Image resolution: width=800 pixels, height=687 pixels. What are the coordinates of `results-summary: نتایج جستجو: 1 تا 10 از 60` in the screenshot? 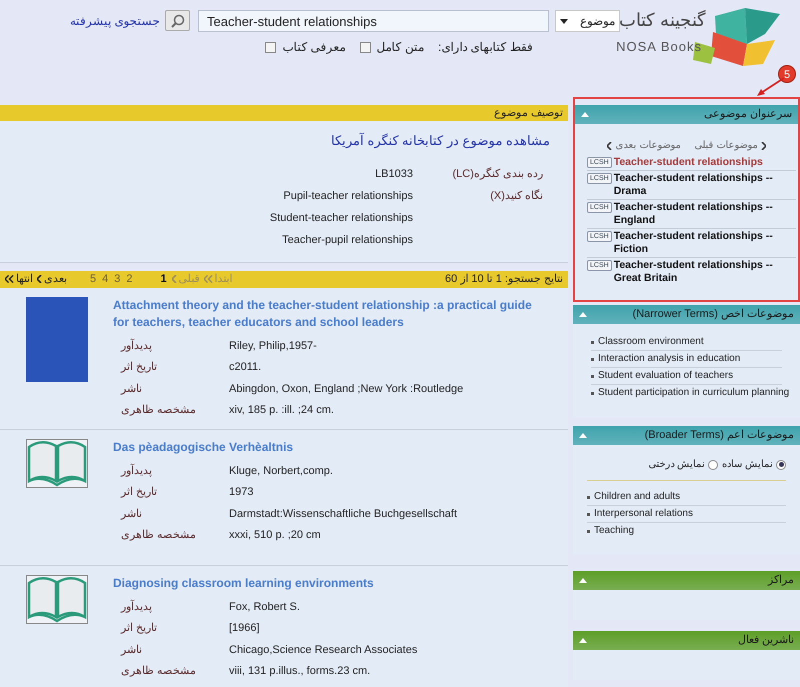 It's located at (503, 279).